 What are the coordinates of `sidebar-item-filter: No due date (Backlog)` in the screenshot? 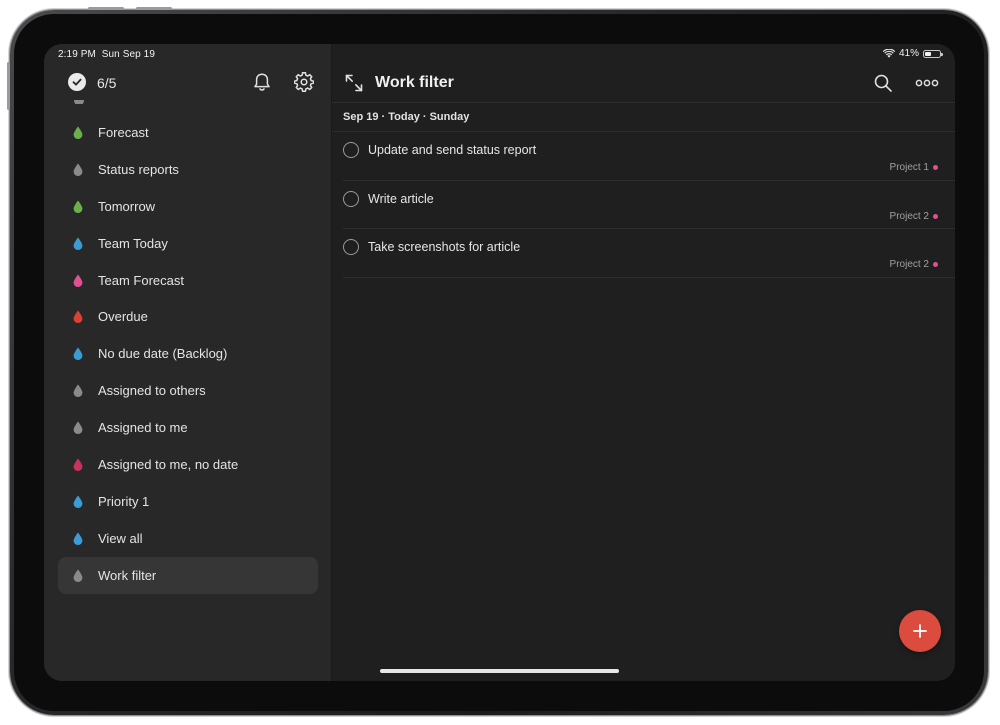 It's located at (188, 353).